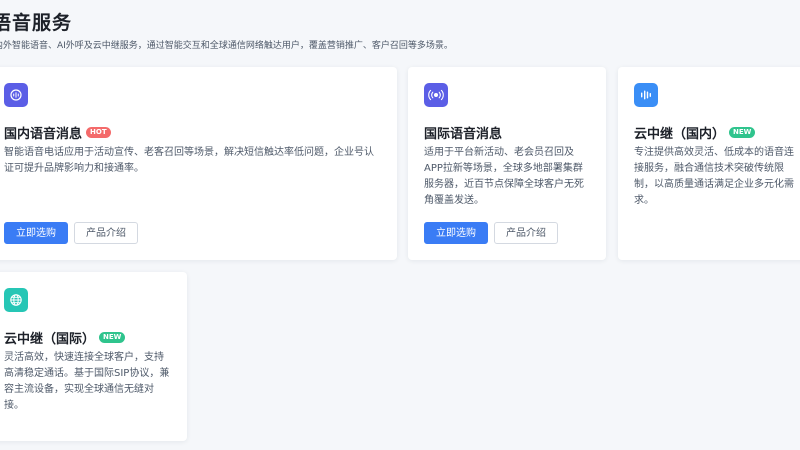 The height and width of the screenshot is (450, 800). What do you see at coordinates (87, 373) in the screenshot?
I see `card-description-line: 高清稳定通话。基于国际SIP协议，兼` at bounding box center [87, 373].